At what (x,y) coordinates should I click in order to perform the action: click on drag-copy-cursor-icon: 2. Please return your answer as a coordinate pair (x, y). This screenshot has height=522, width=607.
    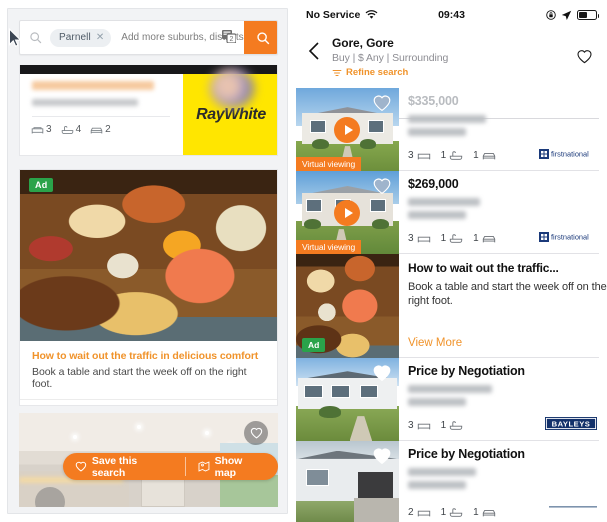
    Looking at the image, I should click on (229, 36).